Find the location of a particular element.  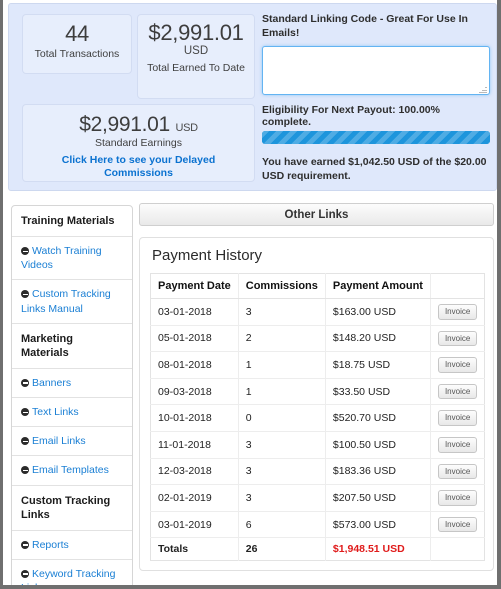

sidebar-item-label: Reports is located at coordinates (50, 544).